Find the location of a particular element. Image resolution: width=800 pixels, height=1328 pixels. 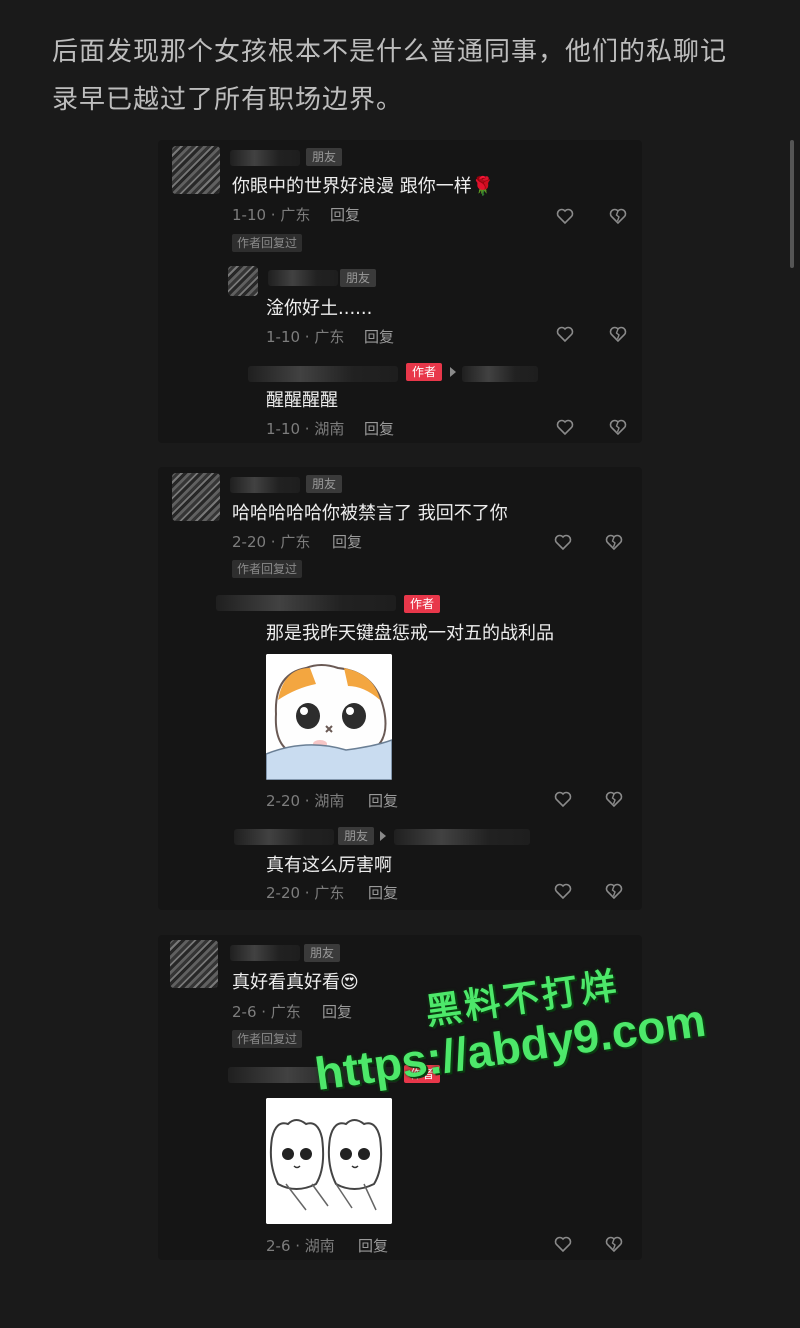

reply-meta: 2-20 · 广东 is located at coordinates (305, 893).